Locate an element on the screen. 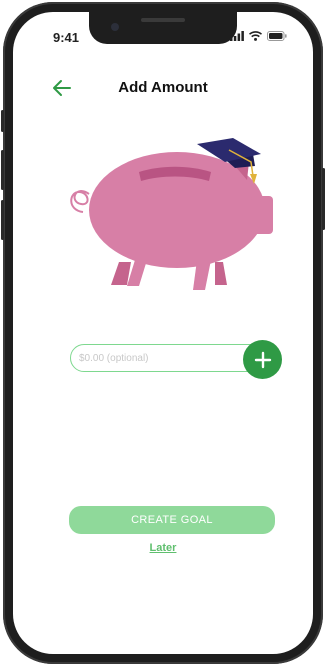 The width and height of the screenshot is (326, 667). amount-entry-row is located at coordinates (176, 357).